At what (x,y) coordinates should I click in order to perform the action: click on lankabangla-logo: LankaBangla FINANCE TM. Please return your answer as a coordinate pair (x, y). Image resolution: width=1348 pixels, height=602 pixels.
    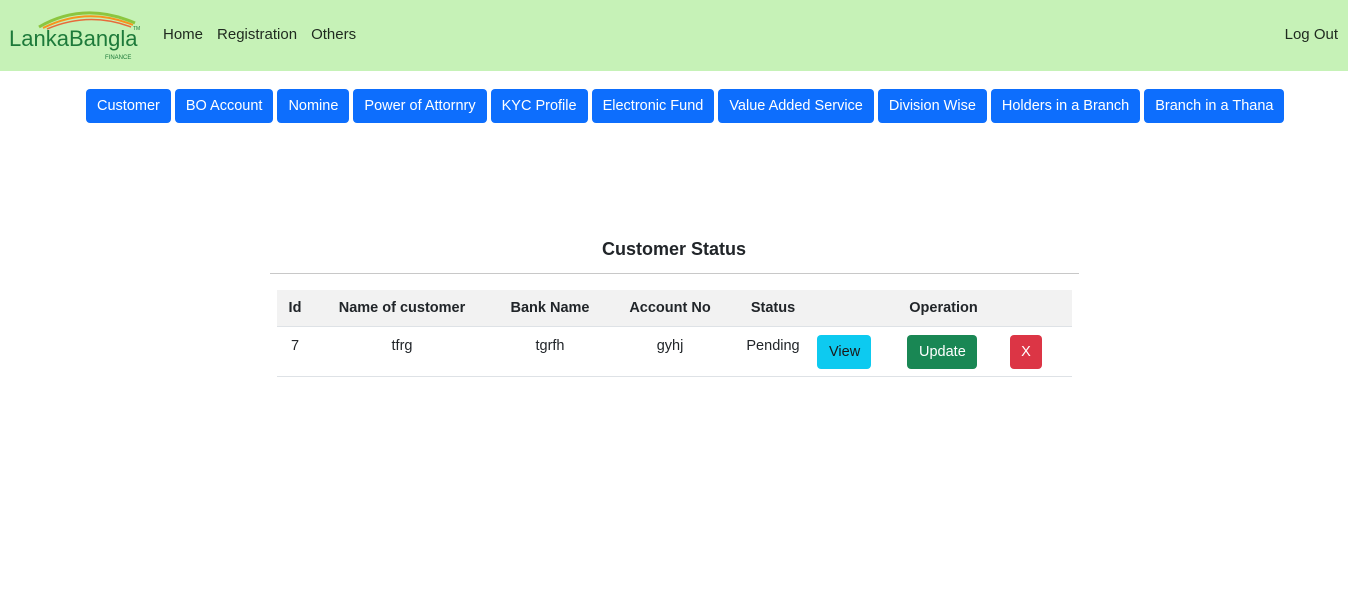
    Looking at the image, I should click on (76, 35).